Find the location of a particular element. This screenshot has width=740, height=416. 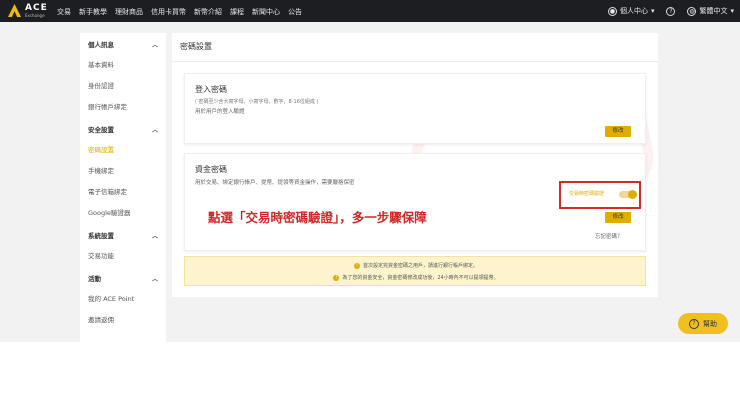

help-label: 幫助 is located at coordinates (710, 323).